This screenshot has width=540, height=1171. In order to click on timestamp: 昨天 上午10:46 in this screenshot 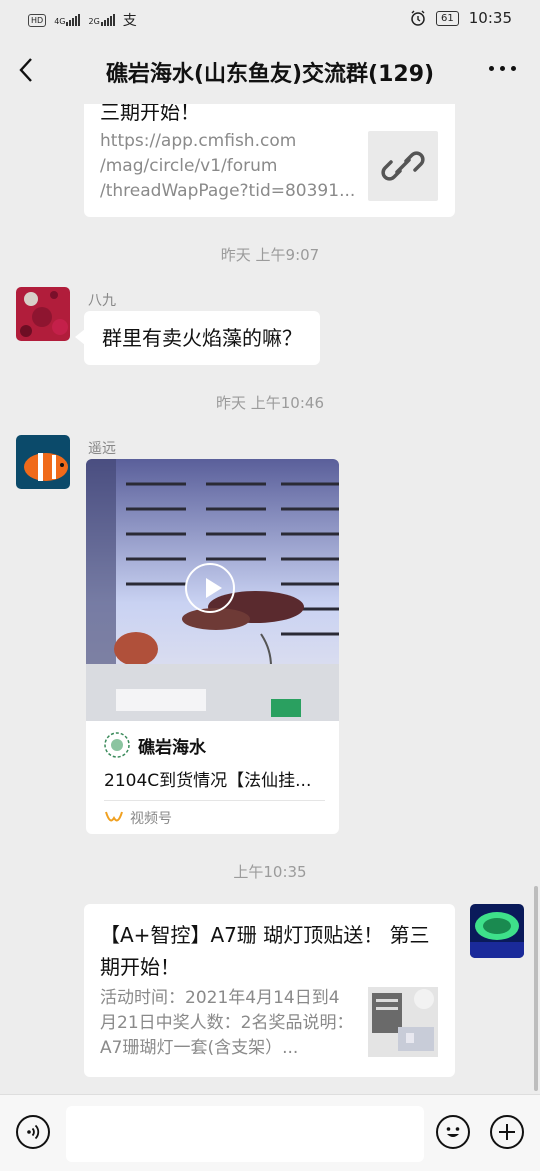, I will do `click(270, 403)`.